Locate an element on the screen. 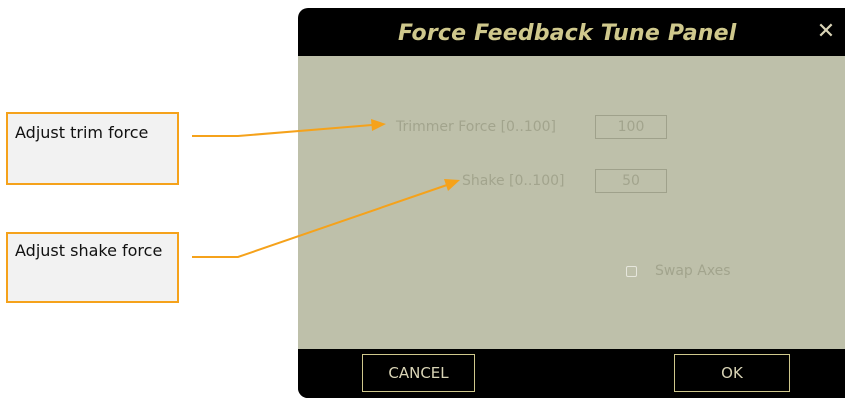 This screenshot has height=398, width=845. cancel-button: CANCEL is located at coordinates (418, 373).